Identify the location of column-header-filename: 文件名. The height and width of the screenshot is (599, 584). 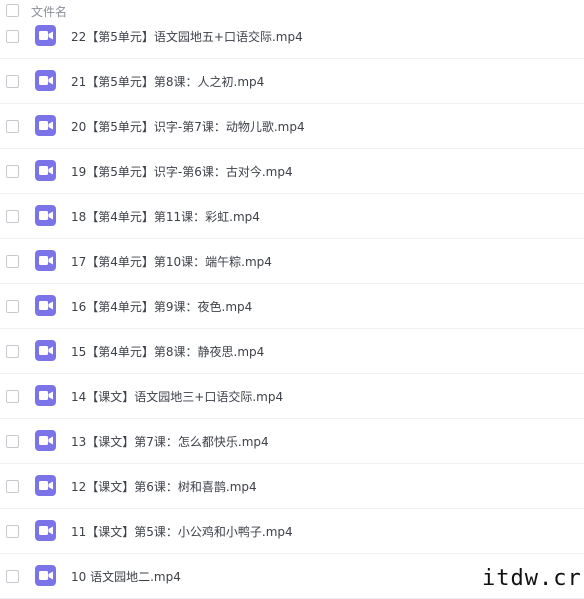
(49, 11).